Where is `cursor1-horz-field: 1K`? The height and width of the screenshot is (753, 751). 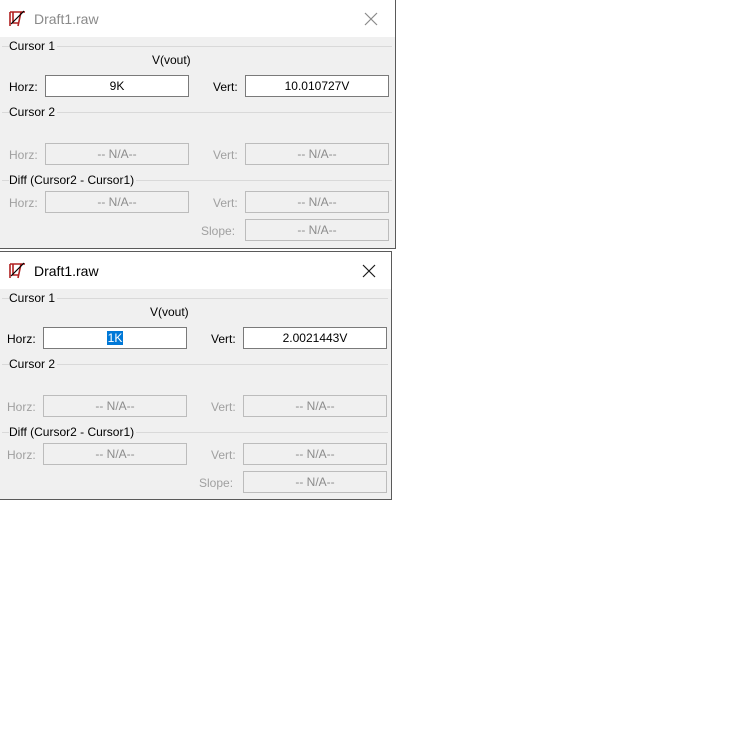 cursor1-horz-field: 1K is located at coordinates (115, 338).